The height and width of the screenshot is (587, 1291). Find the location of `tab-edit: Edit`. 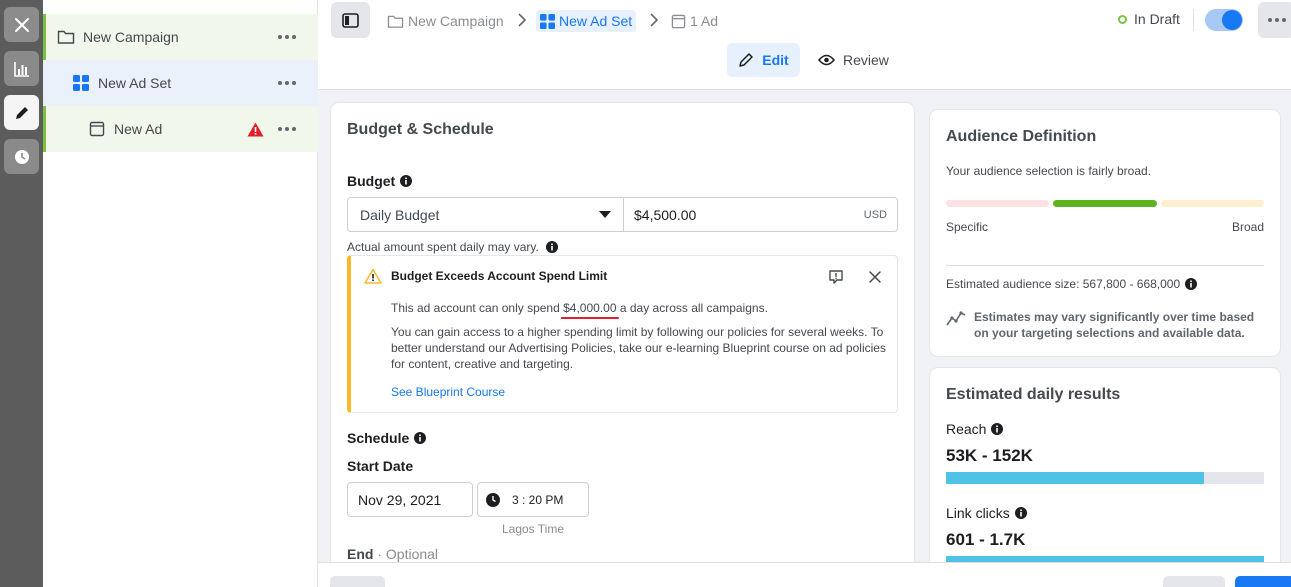

tab-edit: Edit is located at coordinates (763, 60).